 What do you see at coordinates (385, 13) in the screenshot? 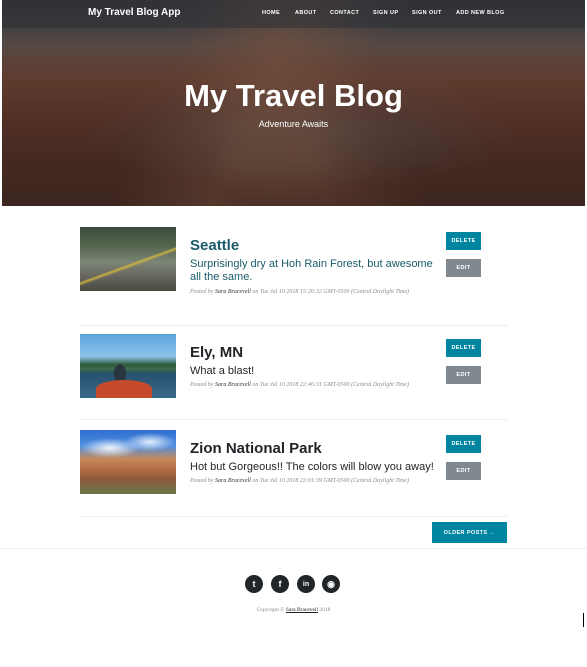
I see `nav-signup-link: SIGN UP` at bounding box center [385, 13].